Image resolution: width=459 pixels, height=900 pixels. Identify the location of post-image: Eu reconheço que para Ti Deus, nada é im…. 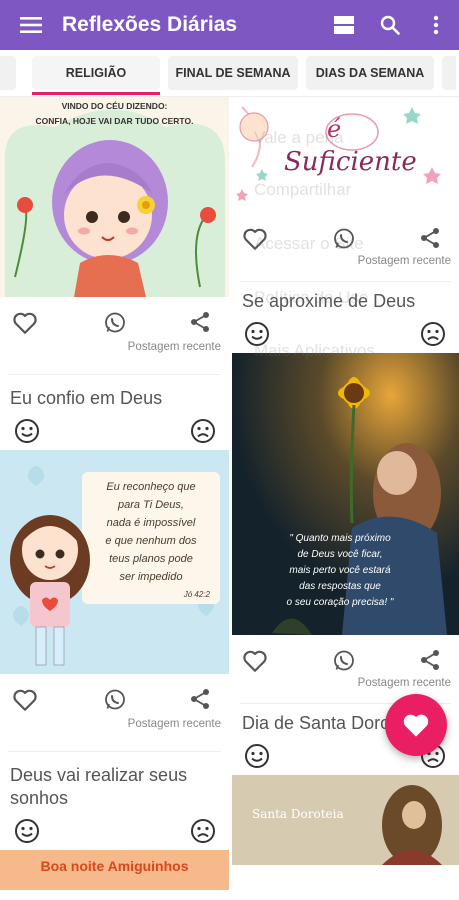
(114, 562).